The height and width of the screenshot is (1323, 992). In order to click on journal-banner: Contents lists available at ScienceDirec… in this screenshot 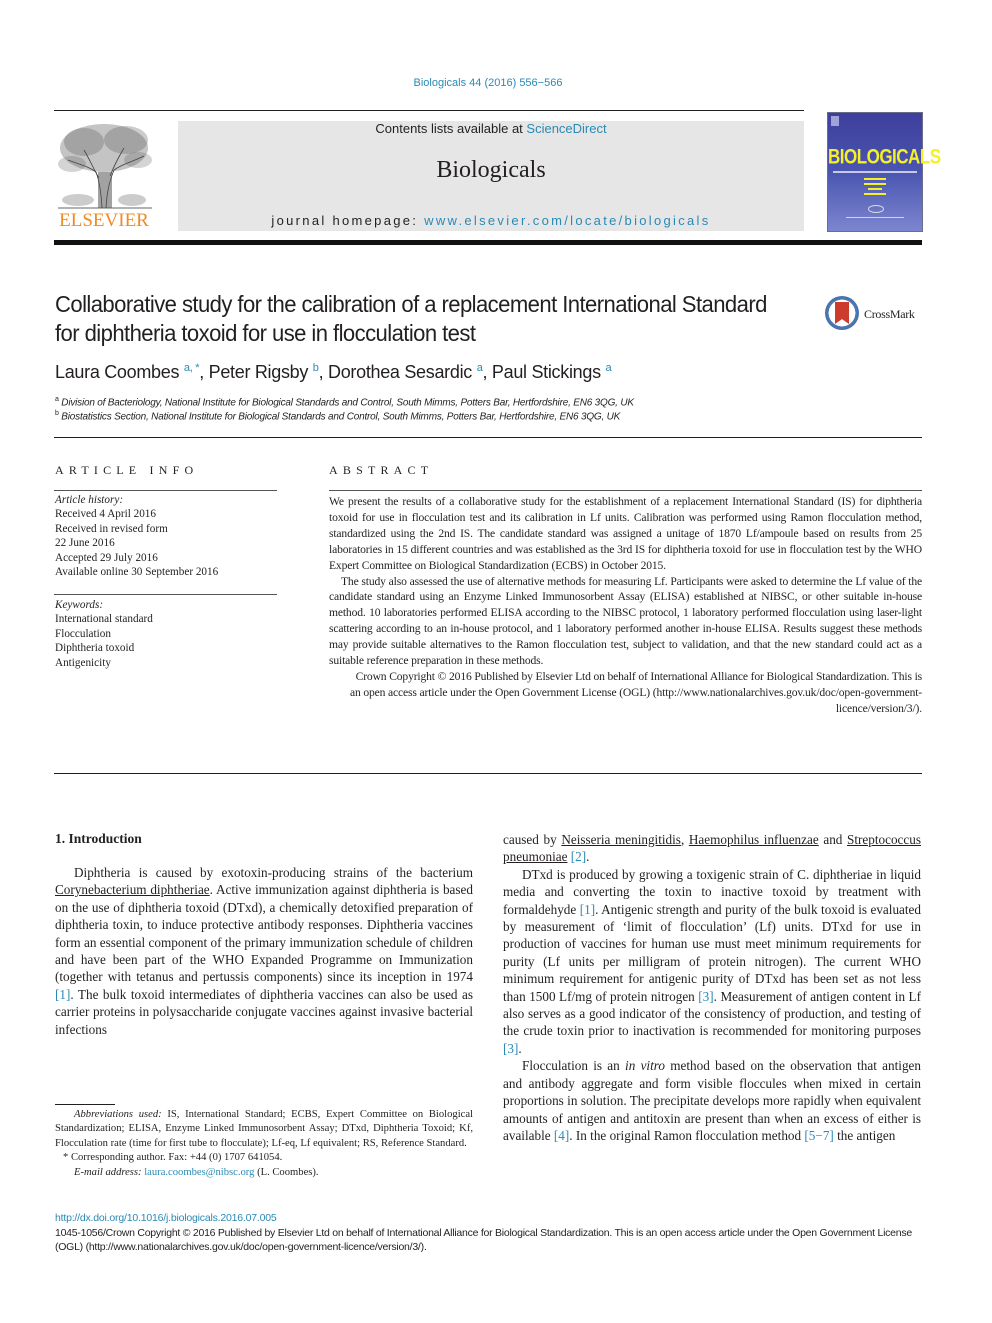, I will do `click(491, 176)`.